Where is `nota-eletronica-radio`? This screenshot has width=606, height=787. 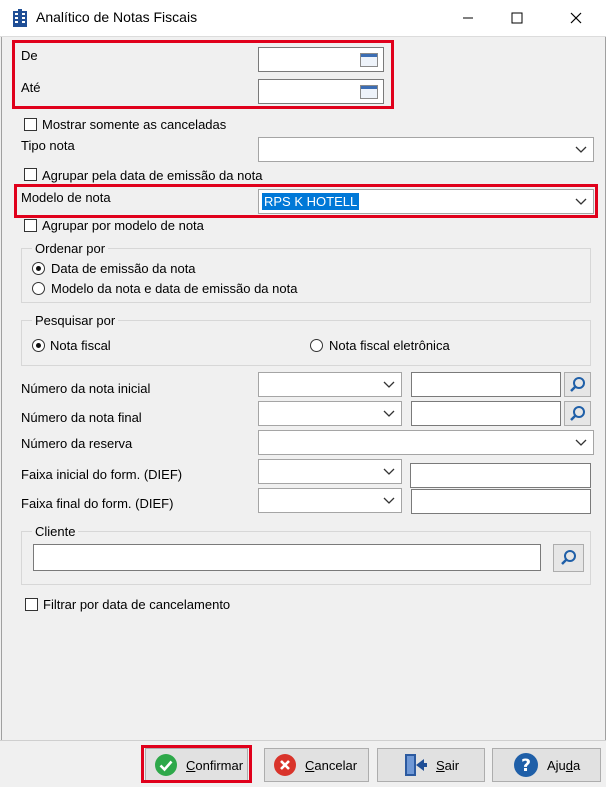 nota-eletronica-radio is located at coordinates (316, 345).